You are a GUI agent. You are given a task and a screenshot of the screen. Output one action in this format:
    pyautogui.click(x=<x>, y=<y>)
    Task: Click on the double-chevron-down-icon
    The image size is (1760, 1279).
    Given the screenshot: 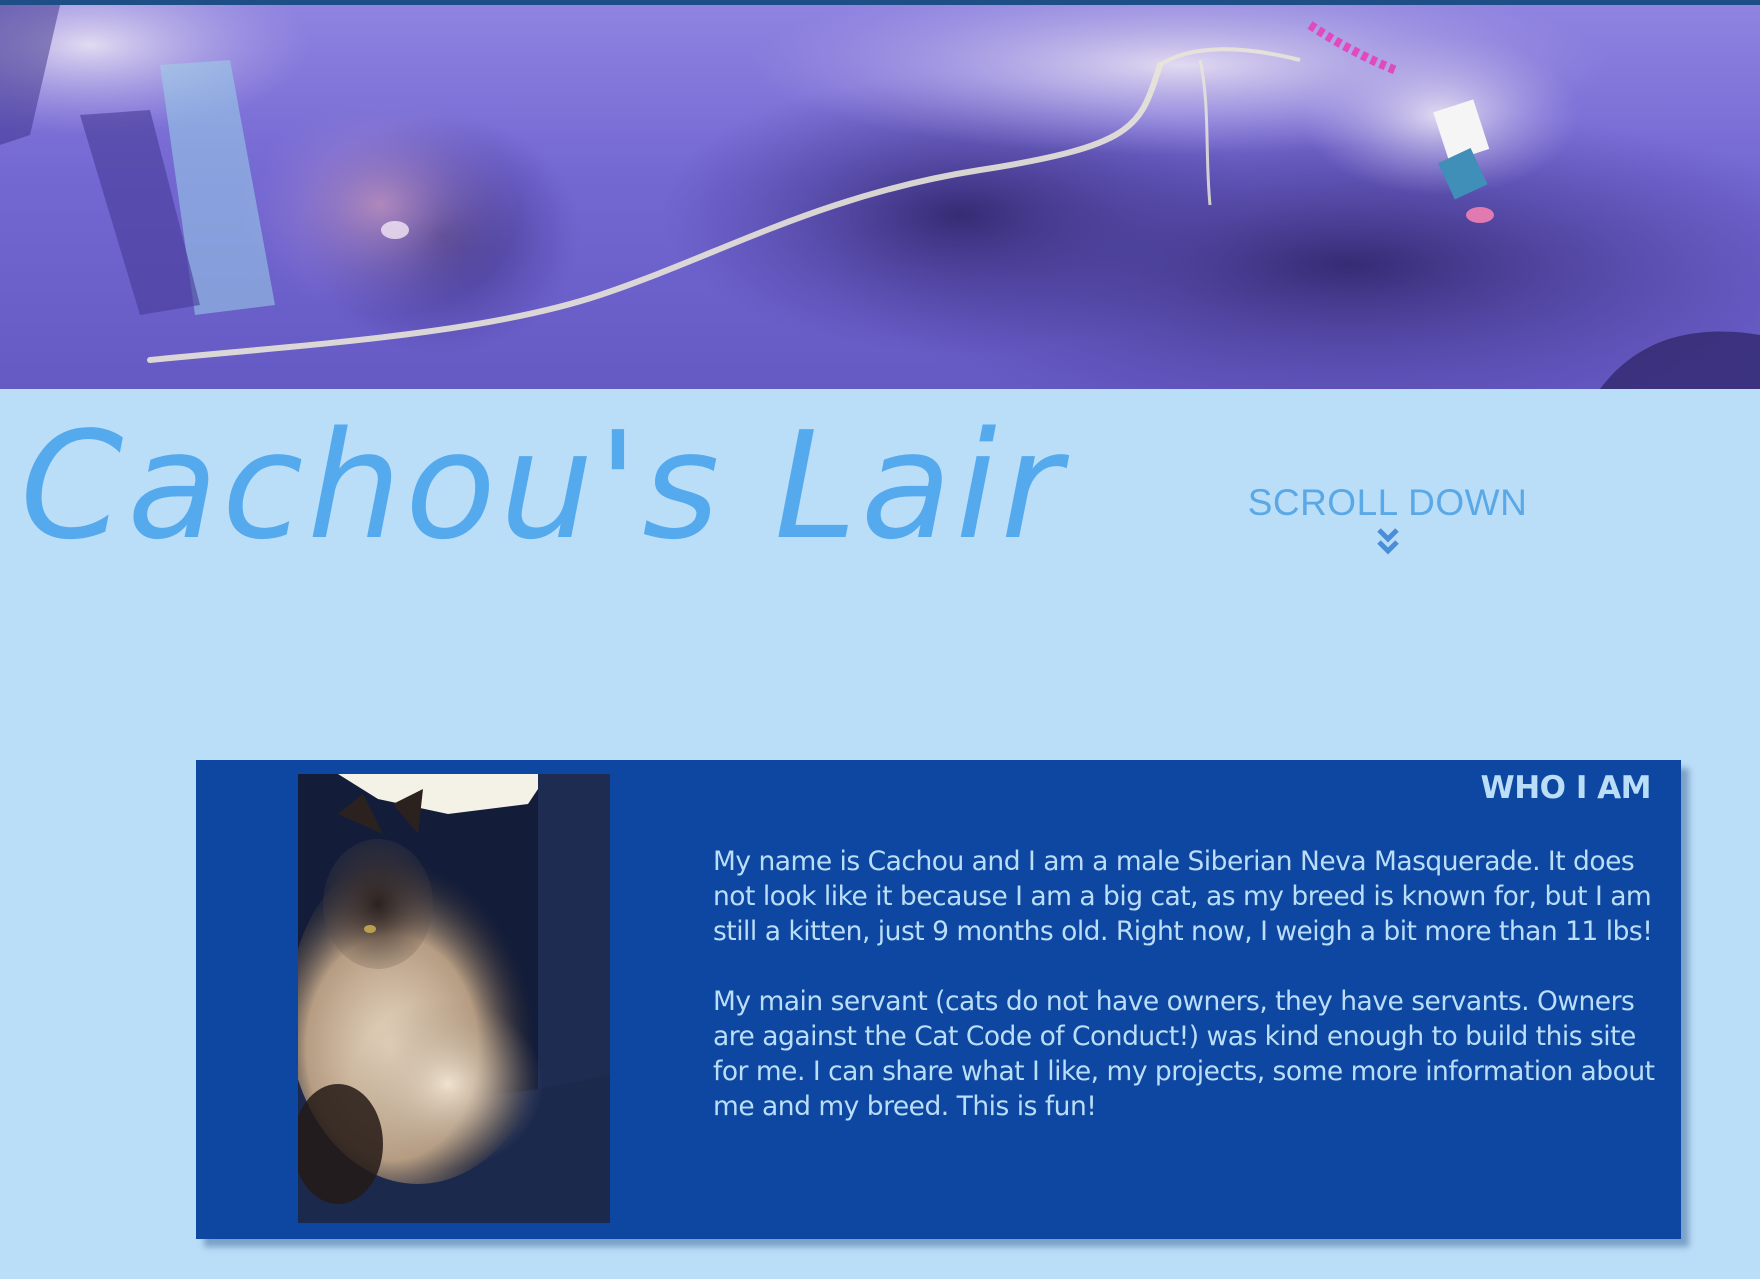 What is the action you would take?
    pyautogui.click(x=1387, y=541)
    